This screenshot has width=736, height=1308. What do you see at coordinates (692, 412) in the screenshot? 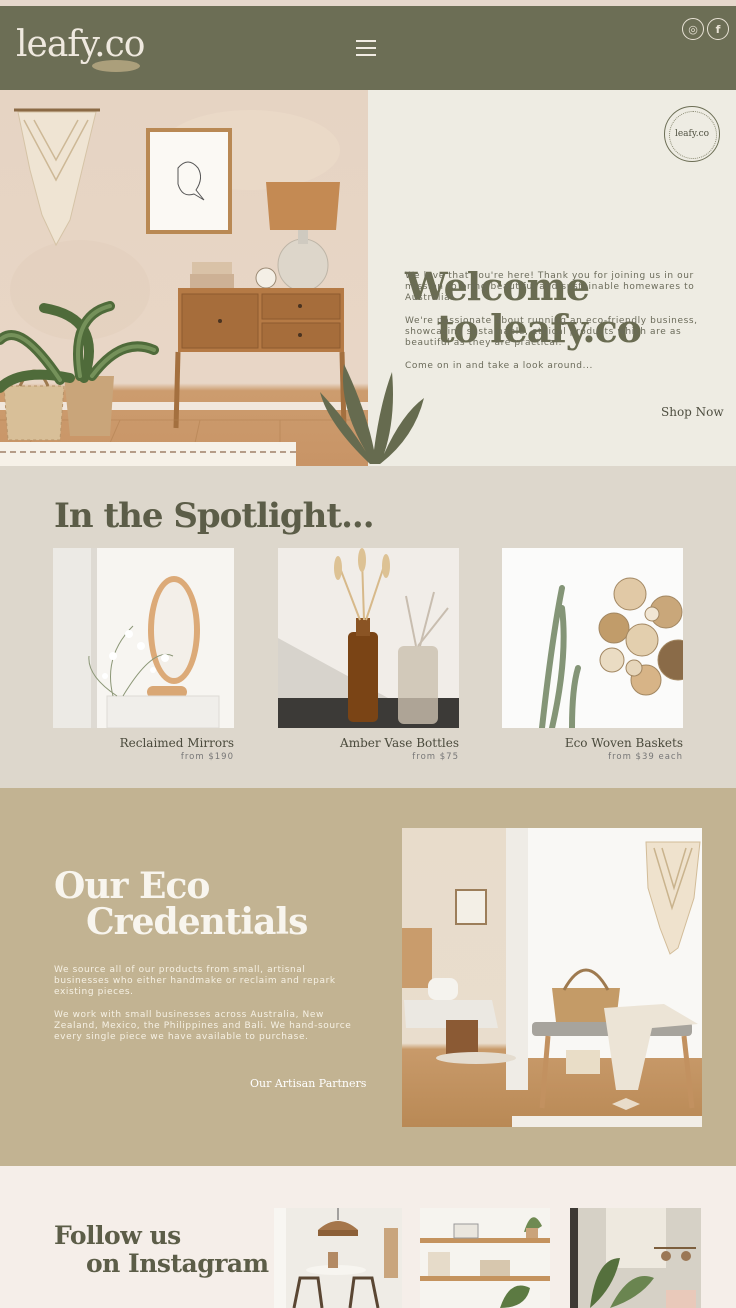
I see `shop-now-link: Shop Now` at bounding box center [692, 412].